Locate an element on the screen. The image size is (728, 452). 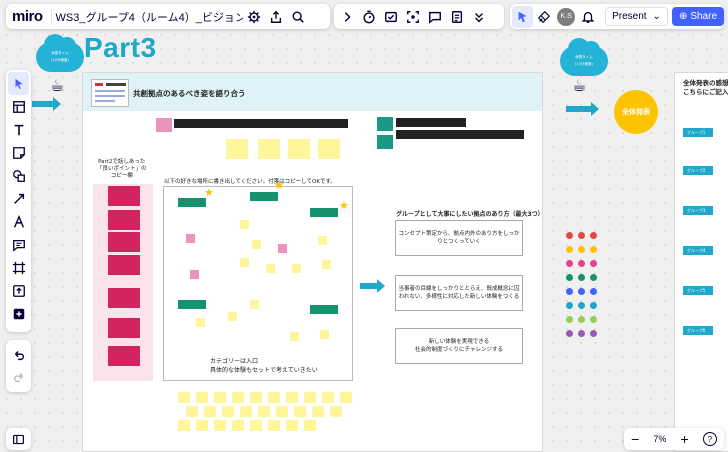
voting-icon is located at coordinates (391, 17).